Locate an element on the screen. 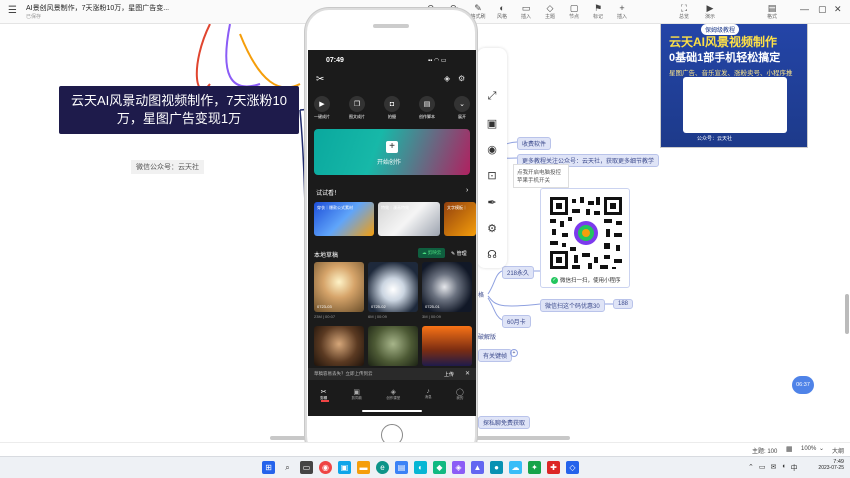  windows-start-icon: ⊞ is located at coordinates (268, 467).